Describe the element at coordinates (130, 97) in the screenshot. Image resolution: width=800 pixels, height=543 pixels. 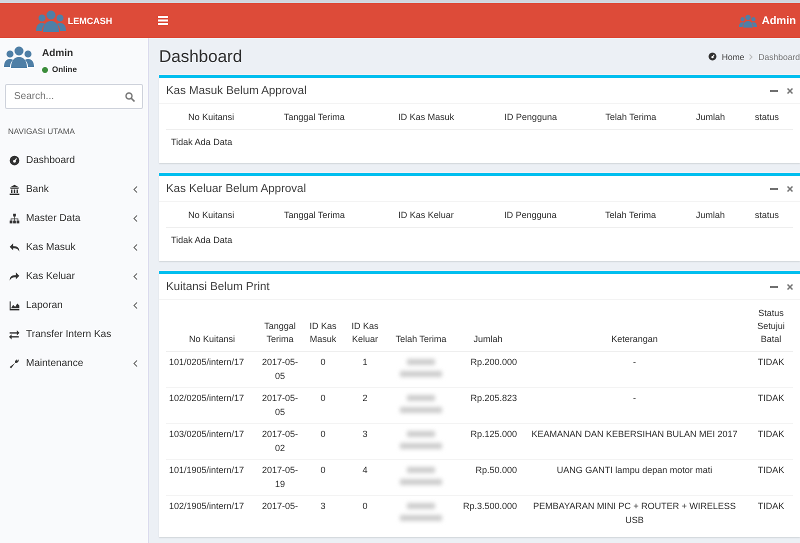
I see `search-icon` at that location.